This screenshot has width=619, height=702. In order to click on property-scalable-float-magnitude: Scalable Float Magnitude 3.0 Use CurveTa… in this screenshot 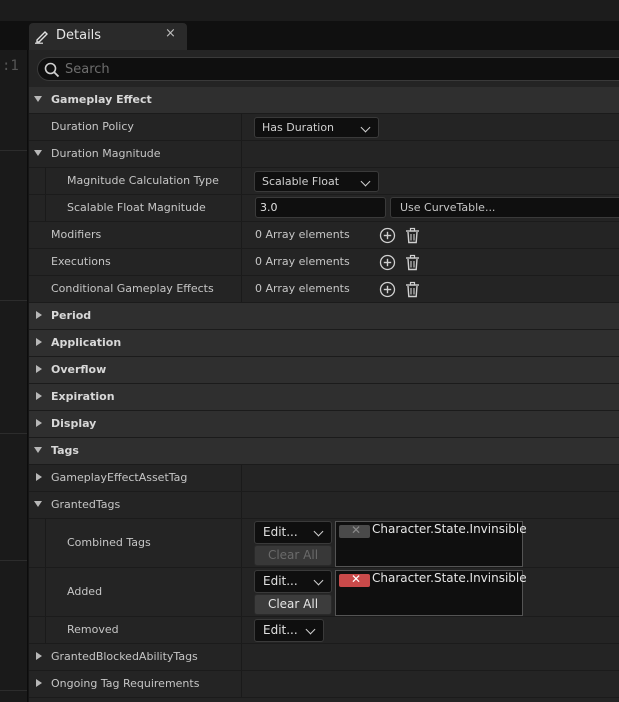, I will do `click(324, 208)`.